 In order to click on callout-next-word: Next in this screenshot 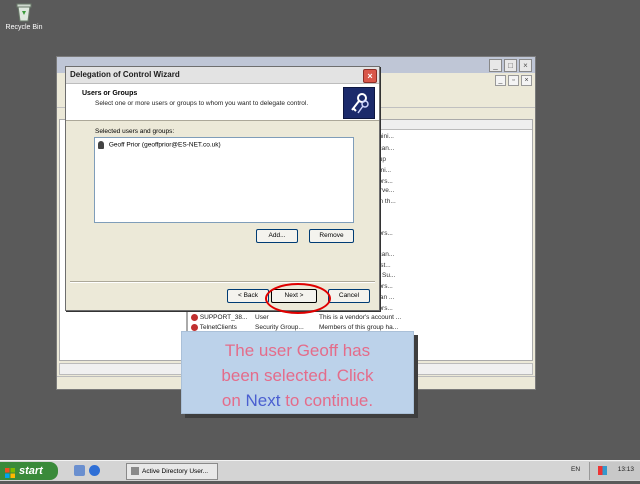, I will do `click(263, 400)`.